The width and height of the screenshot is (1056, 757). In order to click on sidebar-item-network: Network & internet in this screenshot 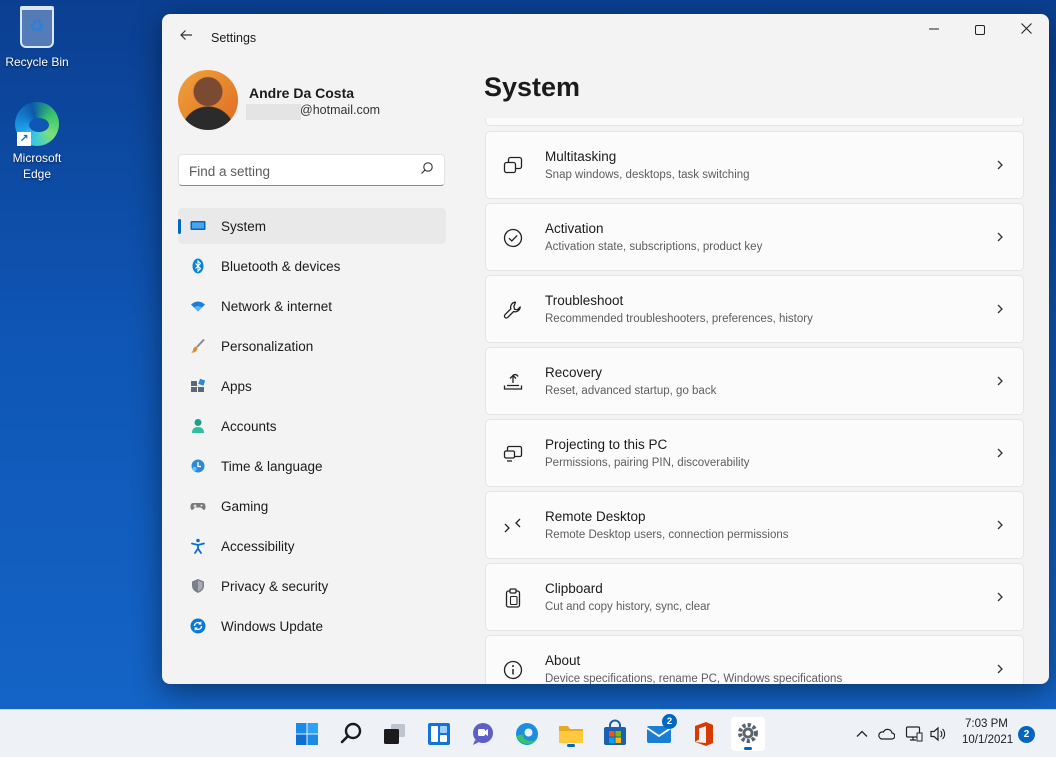, I will do `click(312, 306)`.